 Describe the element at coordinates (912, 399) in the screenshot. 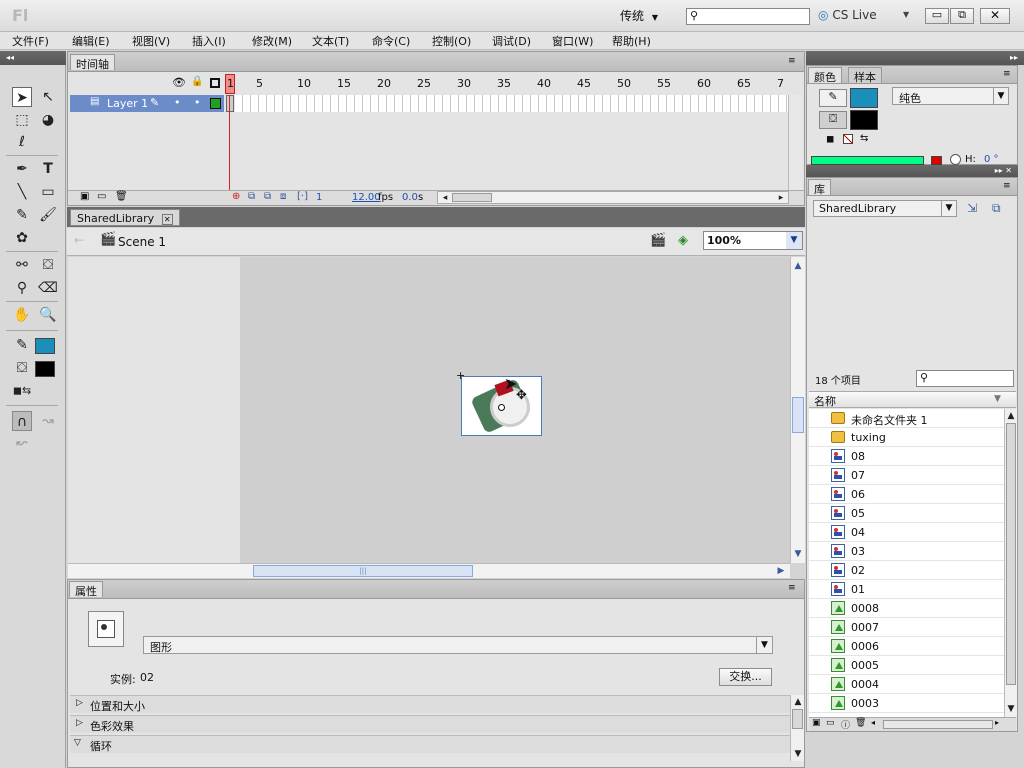

I see `library-column-header: 名称 ▼` at that location.